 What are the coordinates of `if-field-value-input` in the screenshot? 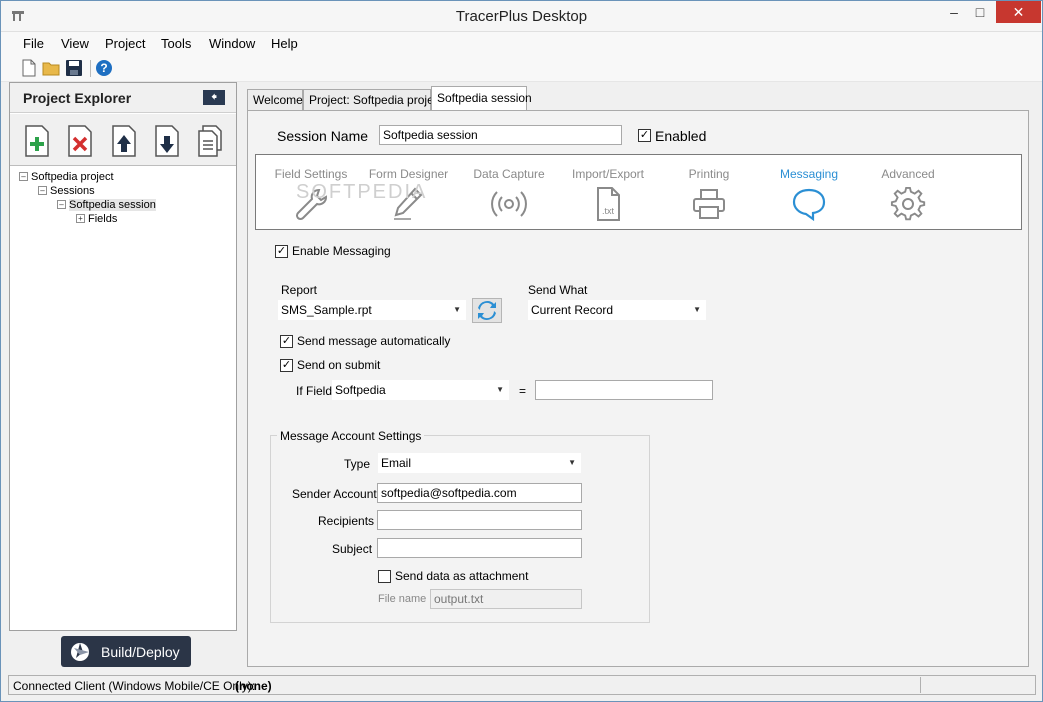 It's located at (624, 390).